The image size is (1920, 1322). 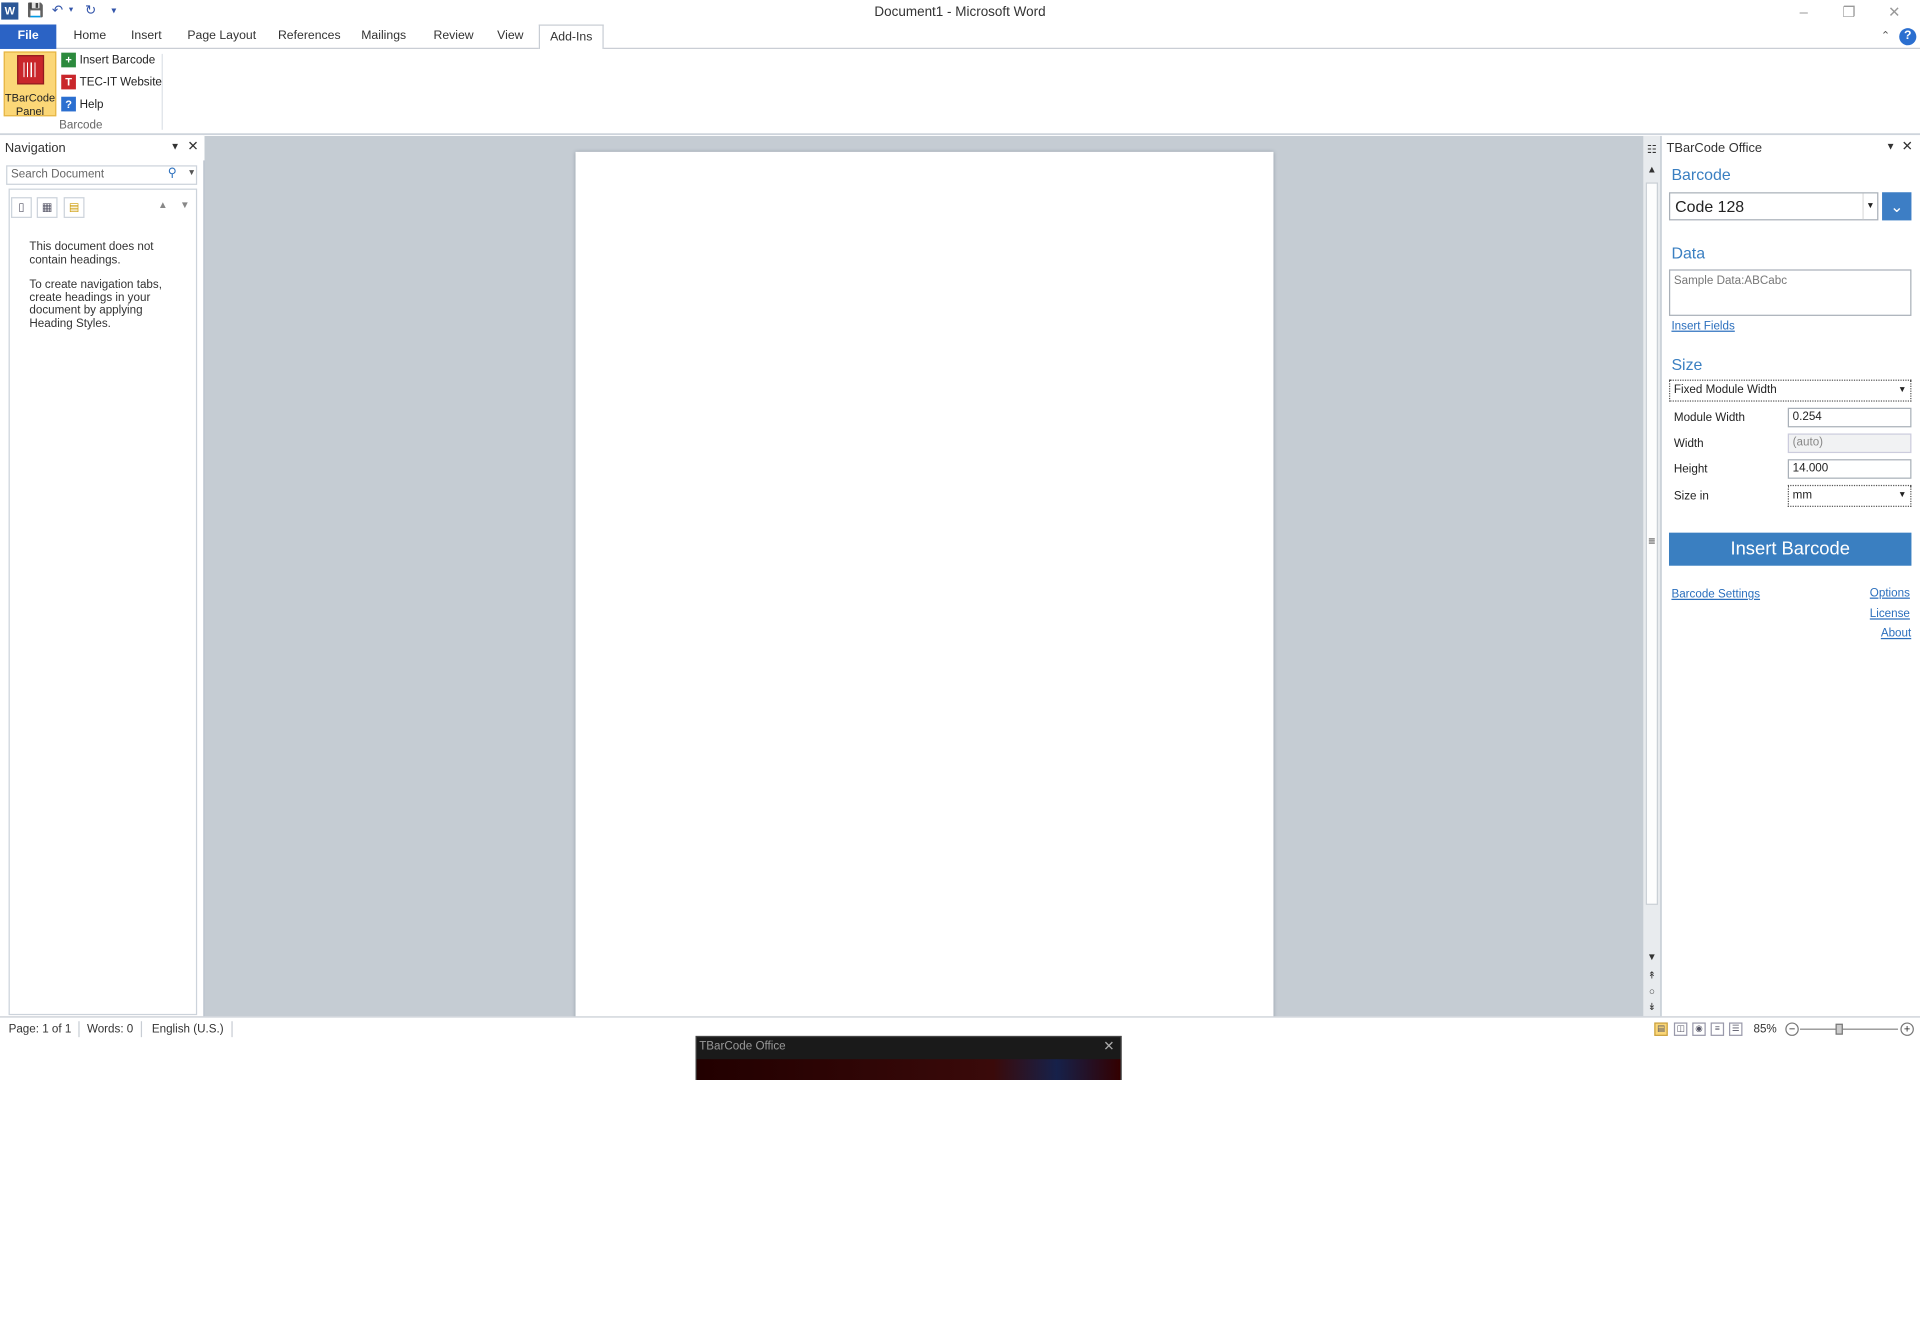 What do you see at coordinates (222, 36) in the screenshot?
I see `tab-page-layout: Page Layout` at bounding box center [222, 36].